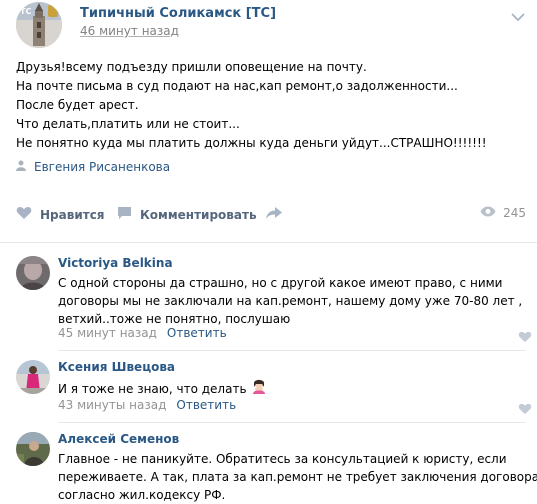 The height and width of the screenshot is (504, 537). Describe the element at coordinates (112, 405) in the screenshot. I see `comment-time: 43 минуты назад` at that location.